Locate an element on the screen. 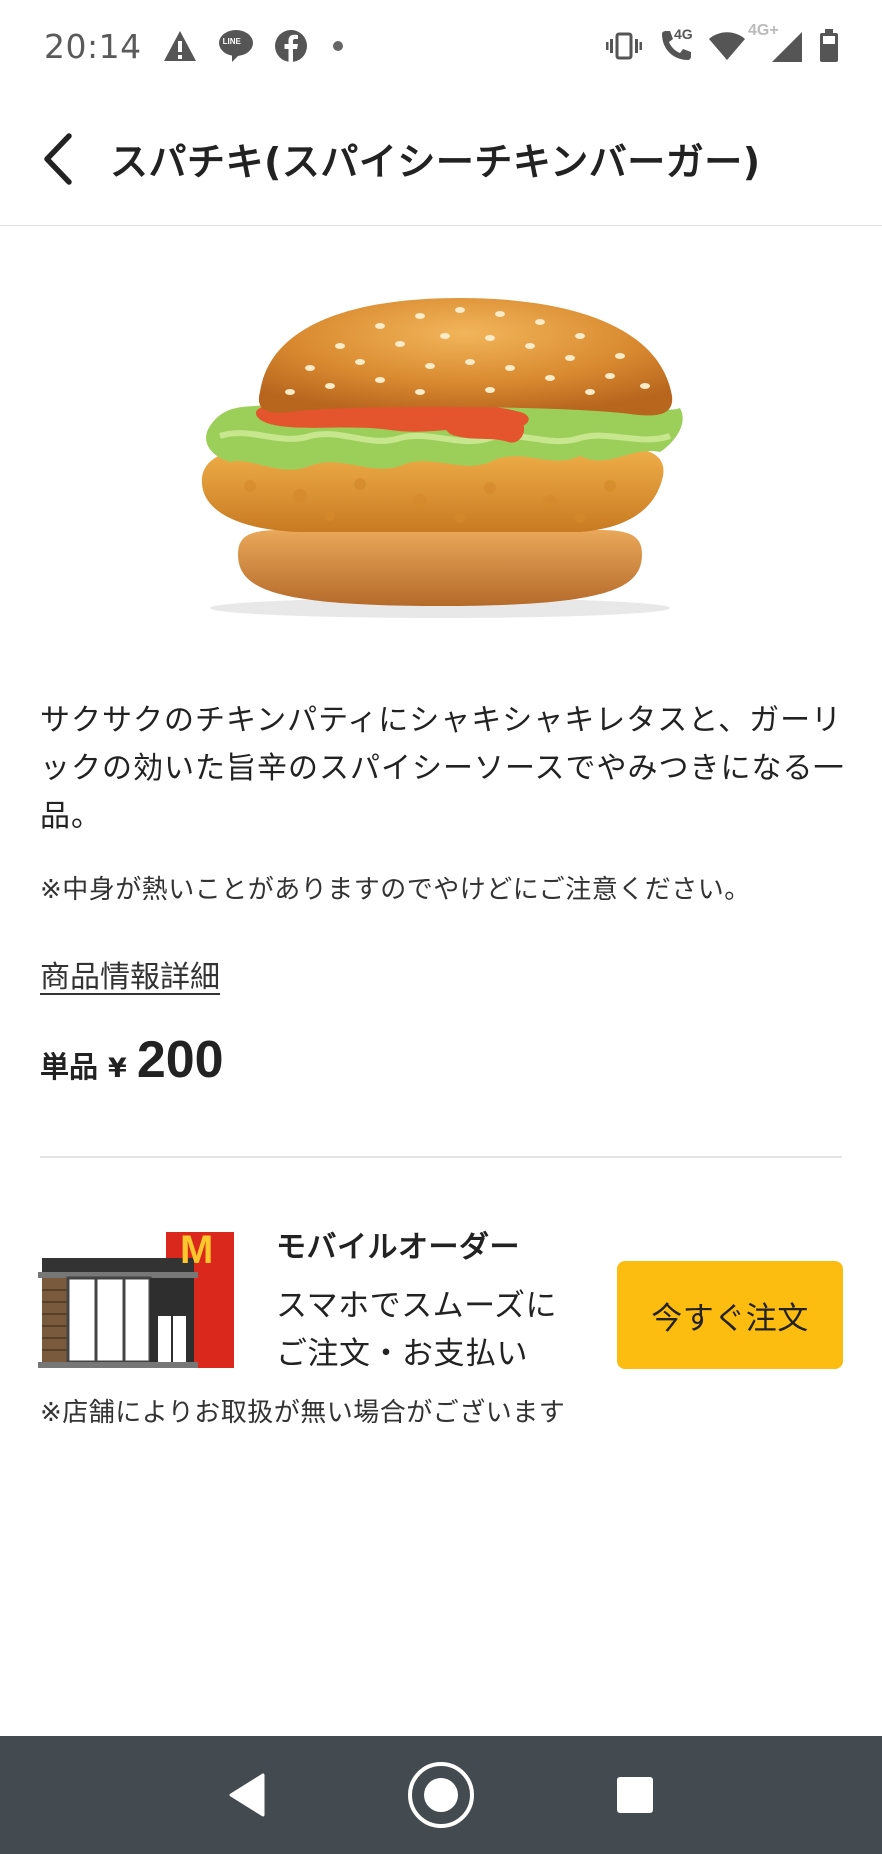 Image resolution: width=882 pixels, height=1854 pixels. warning-icon is located at coordinates (180, 46).